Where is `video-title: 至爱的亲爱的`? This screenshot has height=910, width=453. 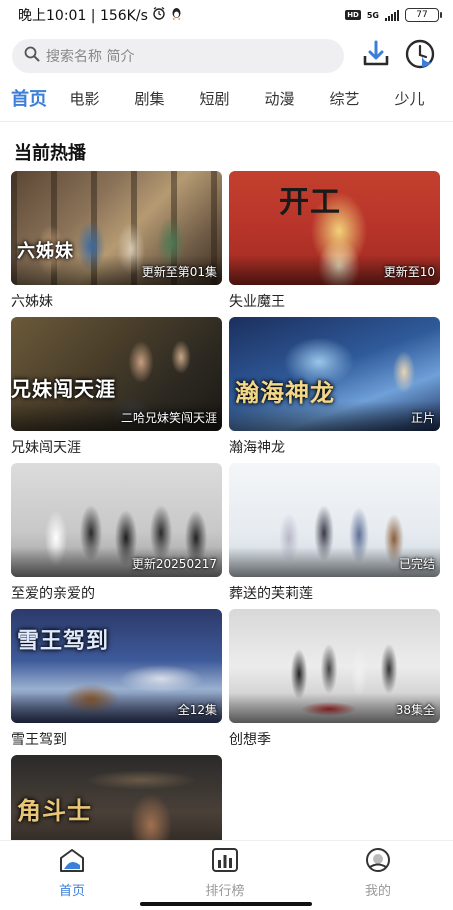 video-title: 至爱的亲爱的 is located at coordinates (116, 593).